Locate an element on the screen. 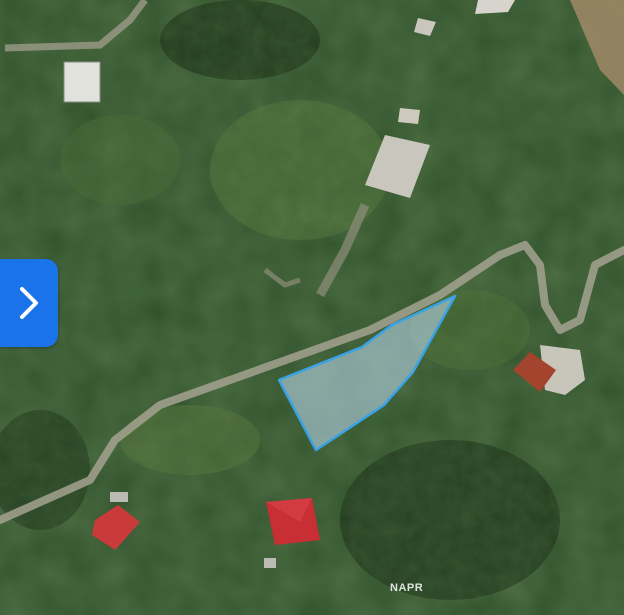 Image resolution: width=624 pixels, height=615 pixels. chevron-right-icon is located at coordinates (29, 303).